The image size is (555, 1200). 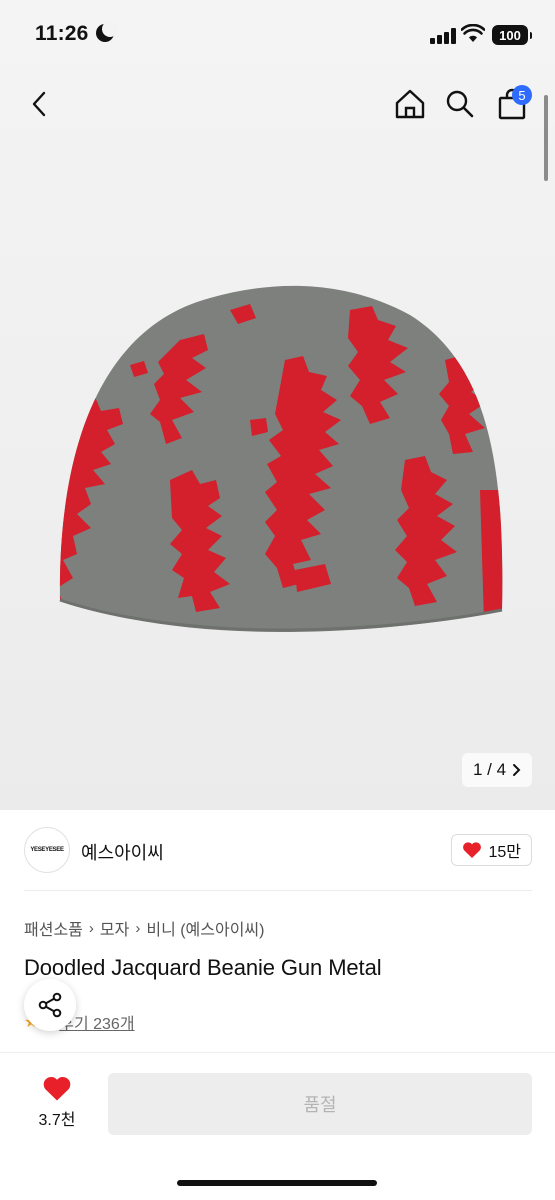 I want to click on share-button, so click(x=50, y=1005).